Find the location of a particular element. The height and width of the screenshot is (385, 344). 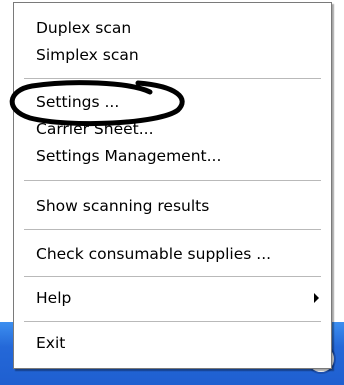

menu-item-exit: Exit is located at coordinates (172, 343).